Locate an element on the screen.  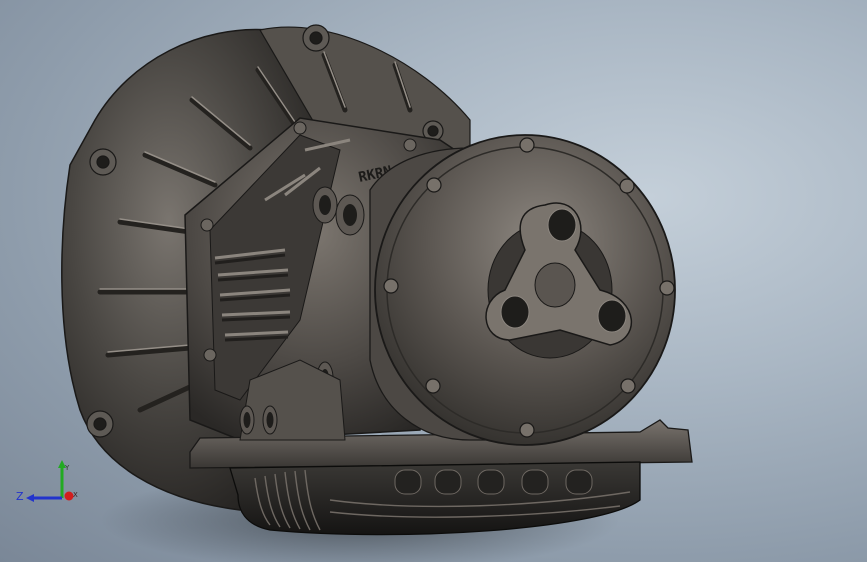
z-axis-label: Z is located at coordinates (20, 496).